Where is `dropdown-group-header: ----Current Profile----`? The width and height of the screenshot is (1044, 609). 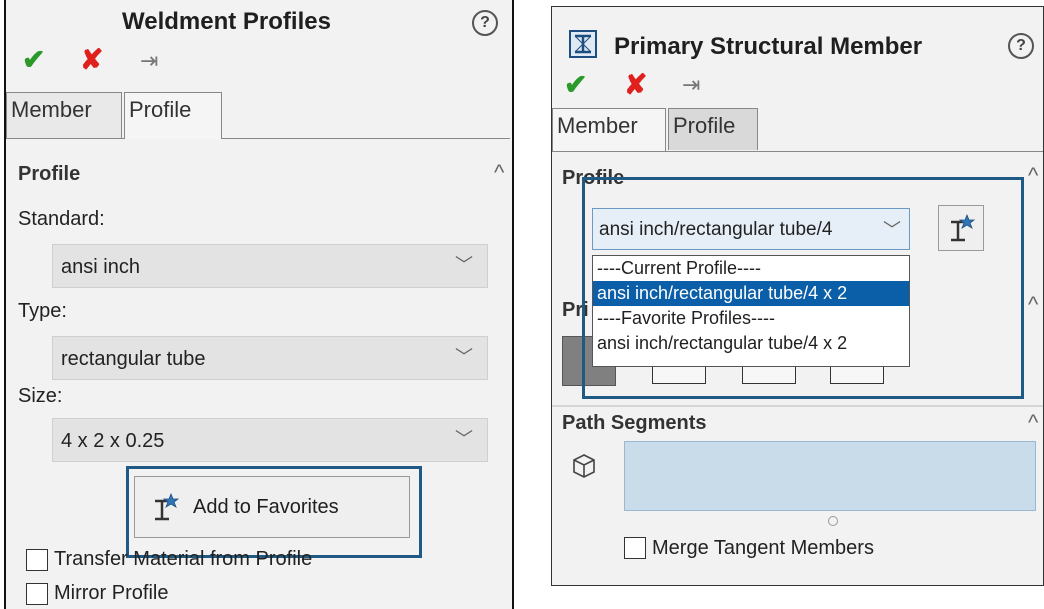 dropdown-group-header: ----Current Profile---- is located at coordinates (679, 268).